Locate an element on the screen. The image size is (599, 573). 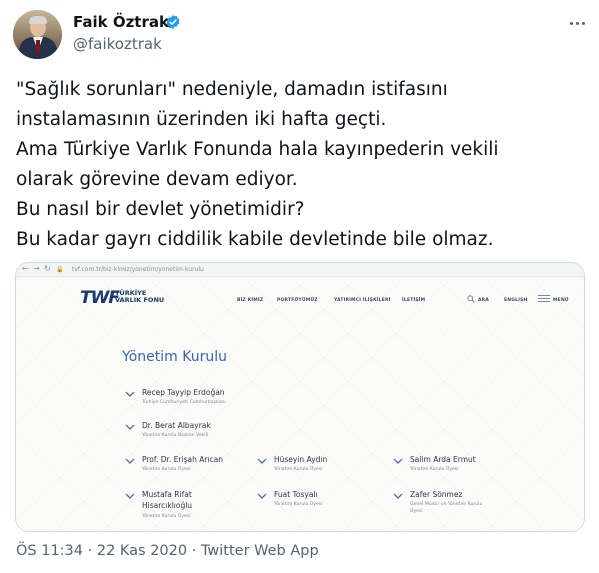
site-menu-item: YATIRIMCI İLİŞKİLERİ is located at coordinates (362, 300).